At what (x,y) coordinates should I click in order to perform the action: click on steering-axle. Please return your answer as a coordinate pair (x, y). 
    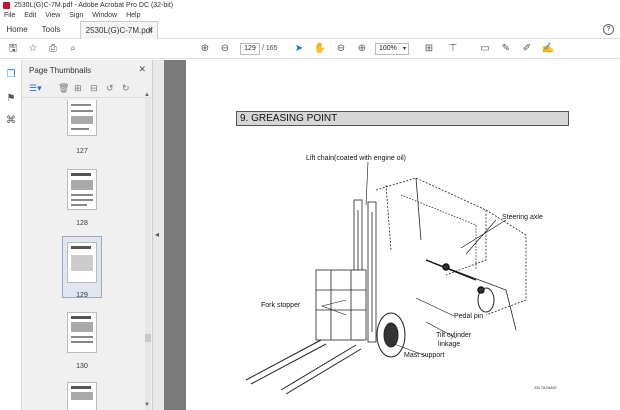
    Looking at the image, I should click on (455, 276).